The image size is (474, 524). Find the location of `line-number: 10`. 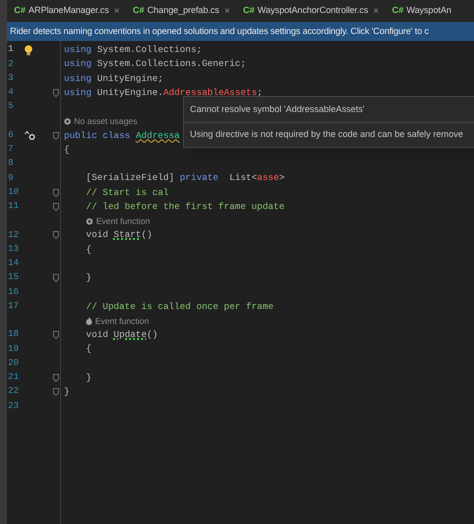

line-number: 10 is located at coordinates (13, 192).